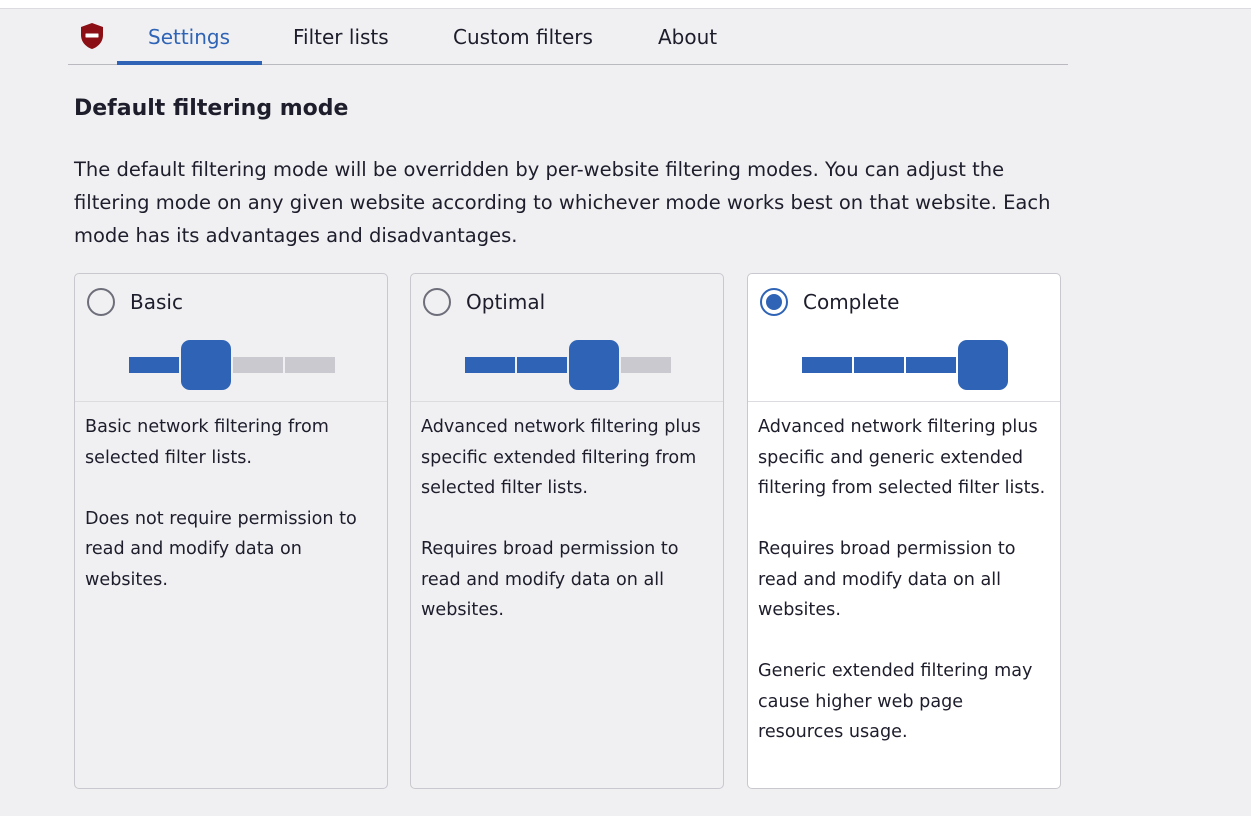  I want to click on section-heading: Default filtering mode, so click(211, 108).